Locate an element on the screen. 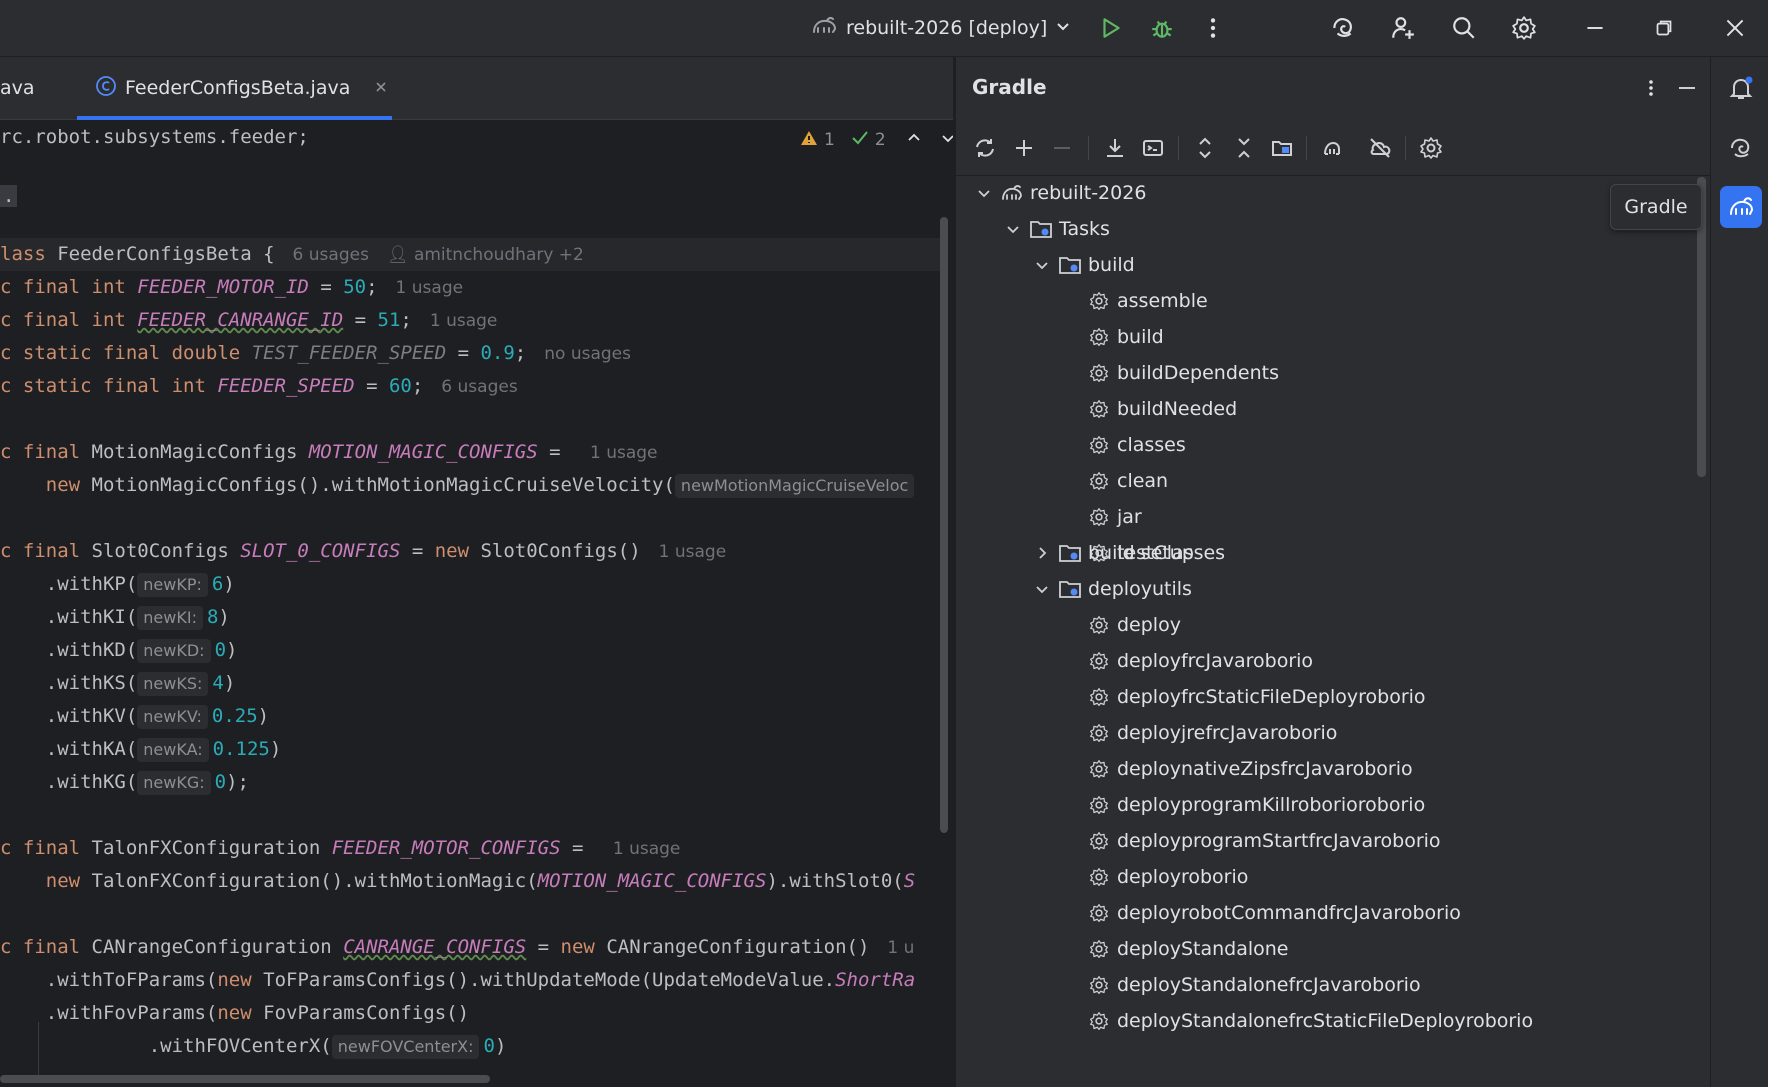 The image size is (1768, 1087). run-icon is located at coordinates (1111, 28).